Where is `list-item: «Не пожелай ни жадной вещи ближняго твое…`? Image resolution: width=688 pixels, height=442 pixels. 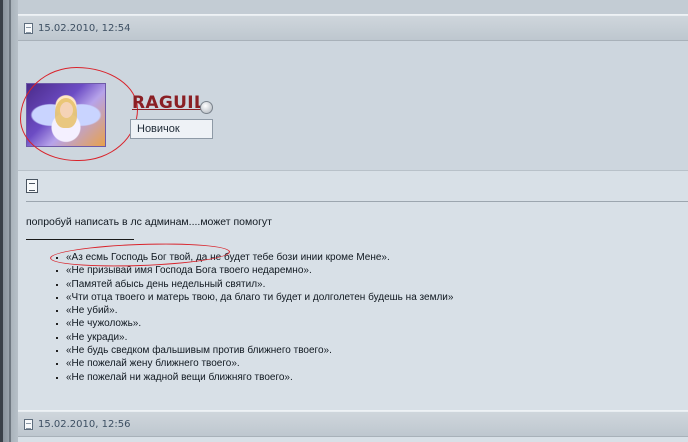 list-item: «Не пожелай ни жадной вещи ближняго твое… is located at coordinates (254, 377).